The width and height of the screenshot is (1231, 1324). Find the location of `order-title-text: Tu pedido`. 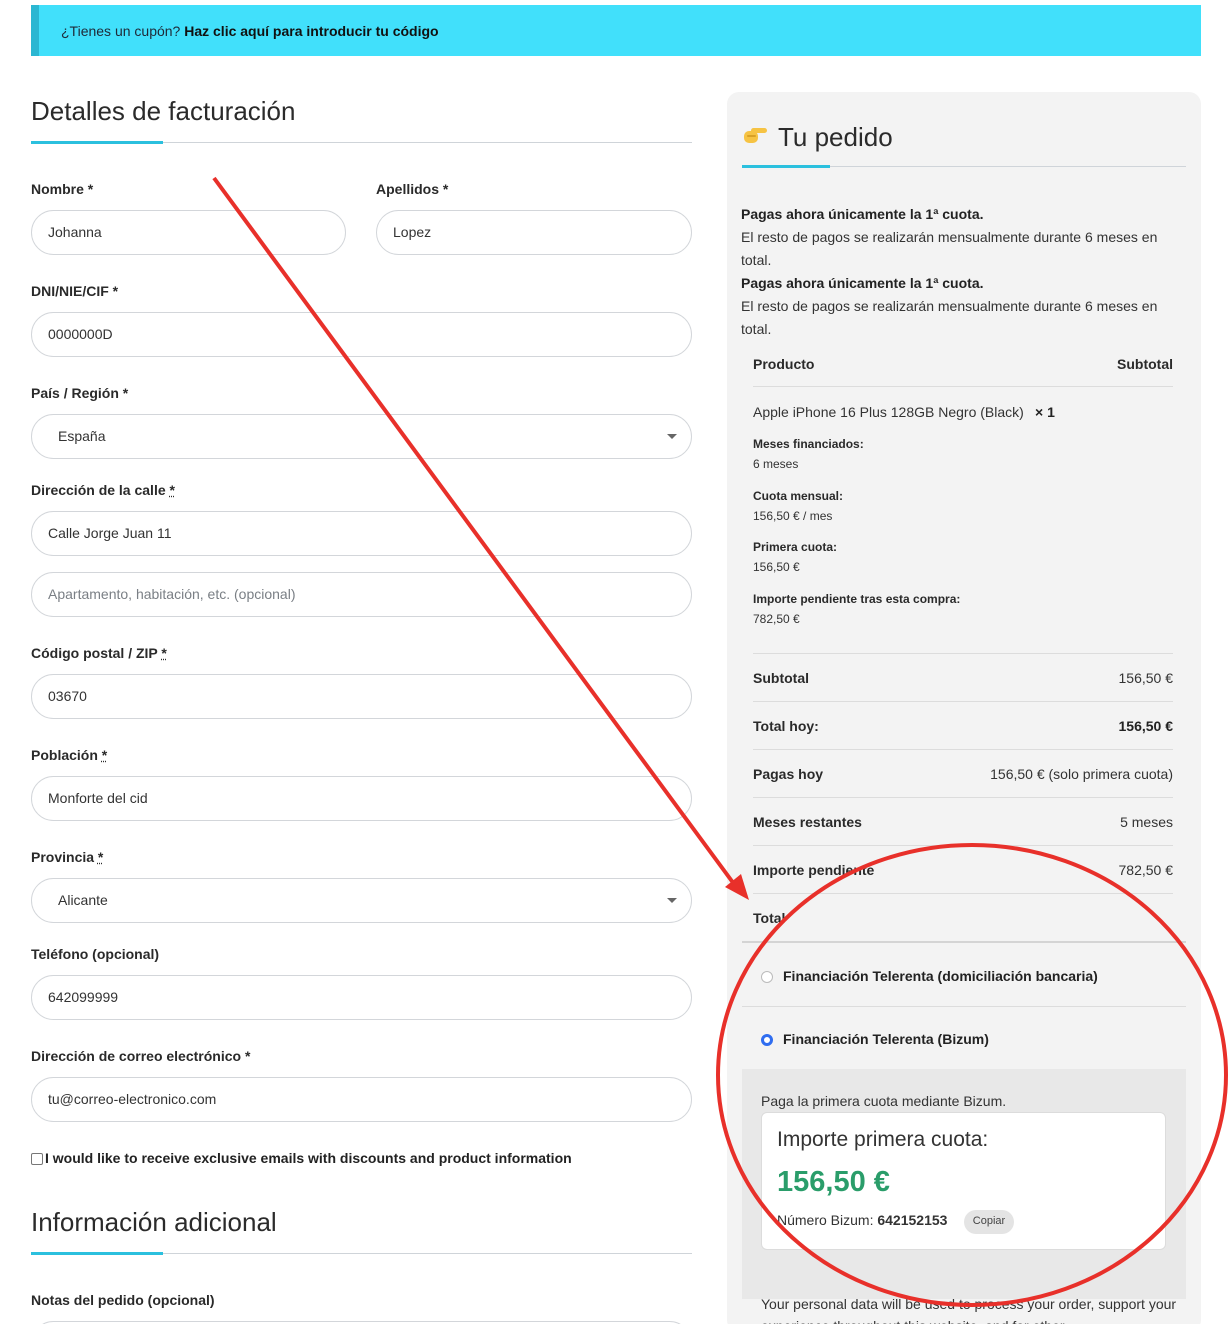

order-title-text: Tu pedido is located at coordinates (835, 137).